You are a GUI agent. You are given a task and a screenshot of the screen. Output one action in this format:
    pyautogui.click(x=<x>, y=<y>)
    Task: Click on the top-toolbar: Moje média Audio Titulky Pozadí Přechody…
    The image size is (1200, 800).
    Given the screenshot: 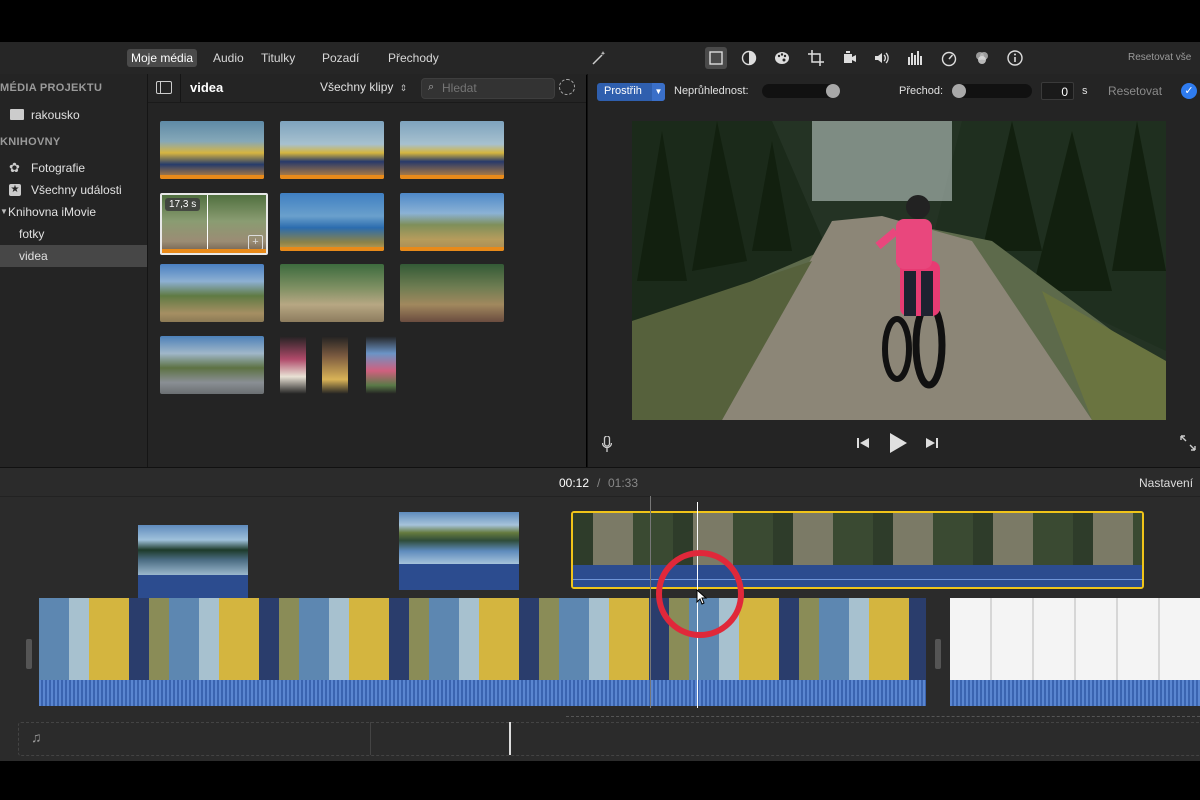 What is the action you would take?
    pyautogui.click(x=600, y=58)
    